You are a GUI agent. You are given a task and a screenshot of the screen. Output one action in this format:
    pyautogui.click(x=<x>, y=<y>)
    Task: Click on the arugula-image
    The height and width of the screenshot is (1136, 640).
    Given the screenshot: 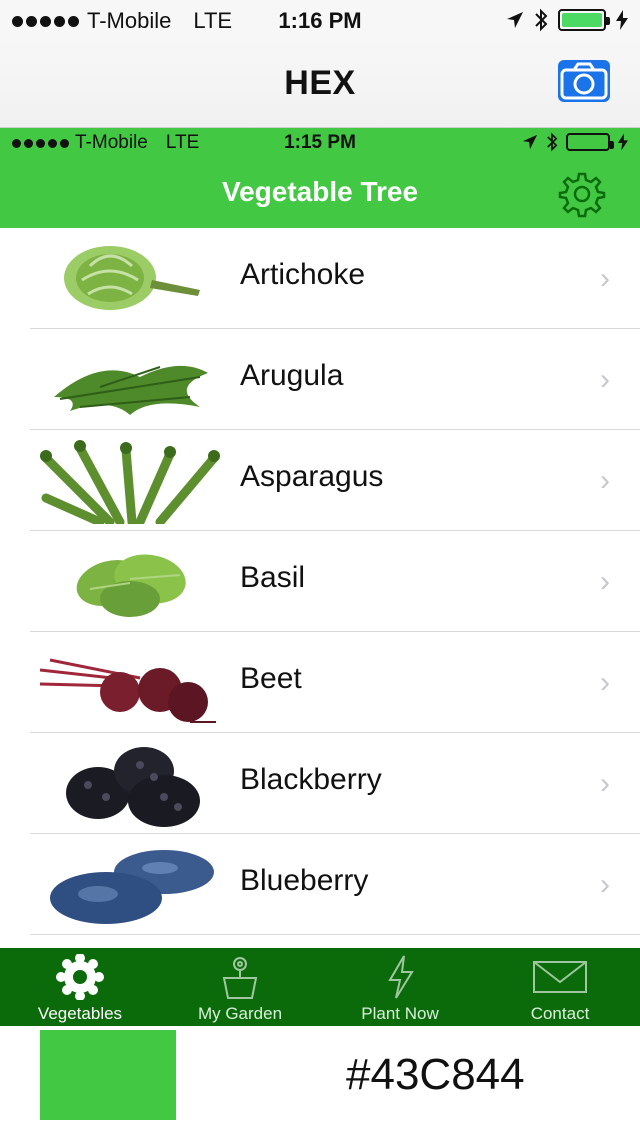 What is the action you would take?
    pyautogui.click(x=131, y=390)
    